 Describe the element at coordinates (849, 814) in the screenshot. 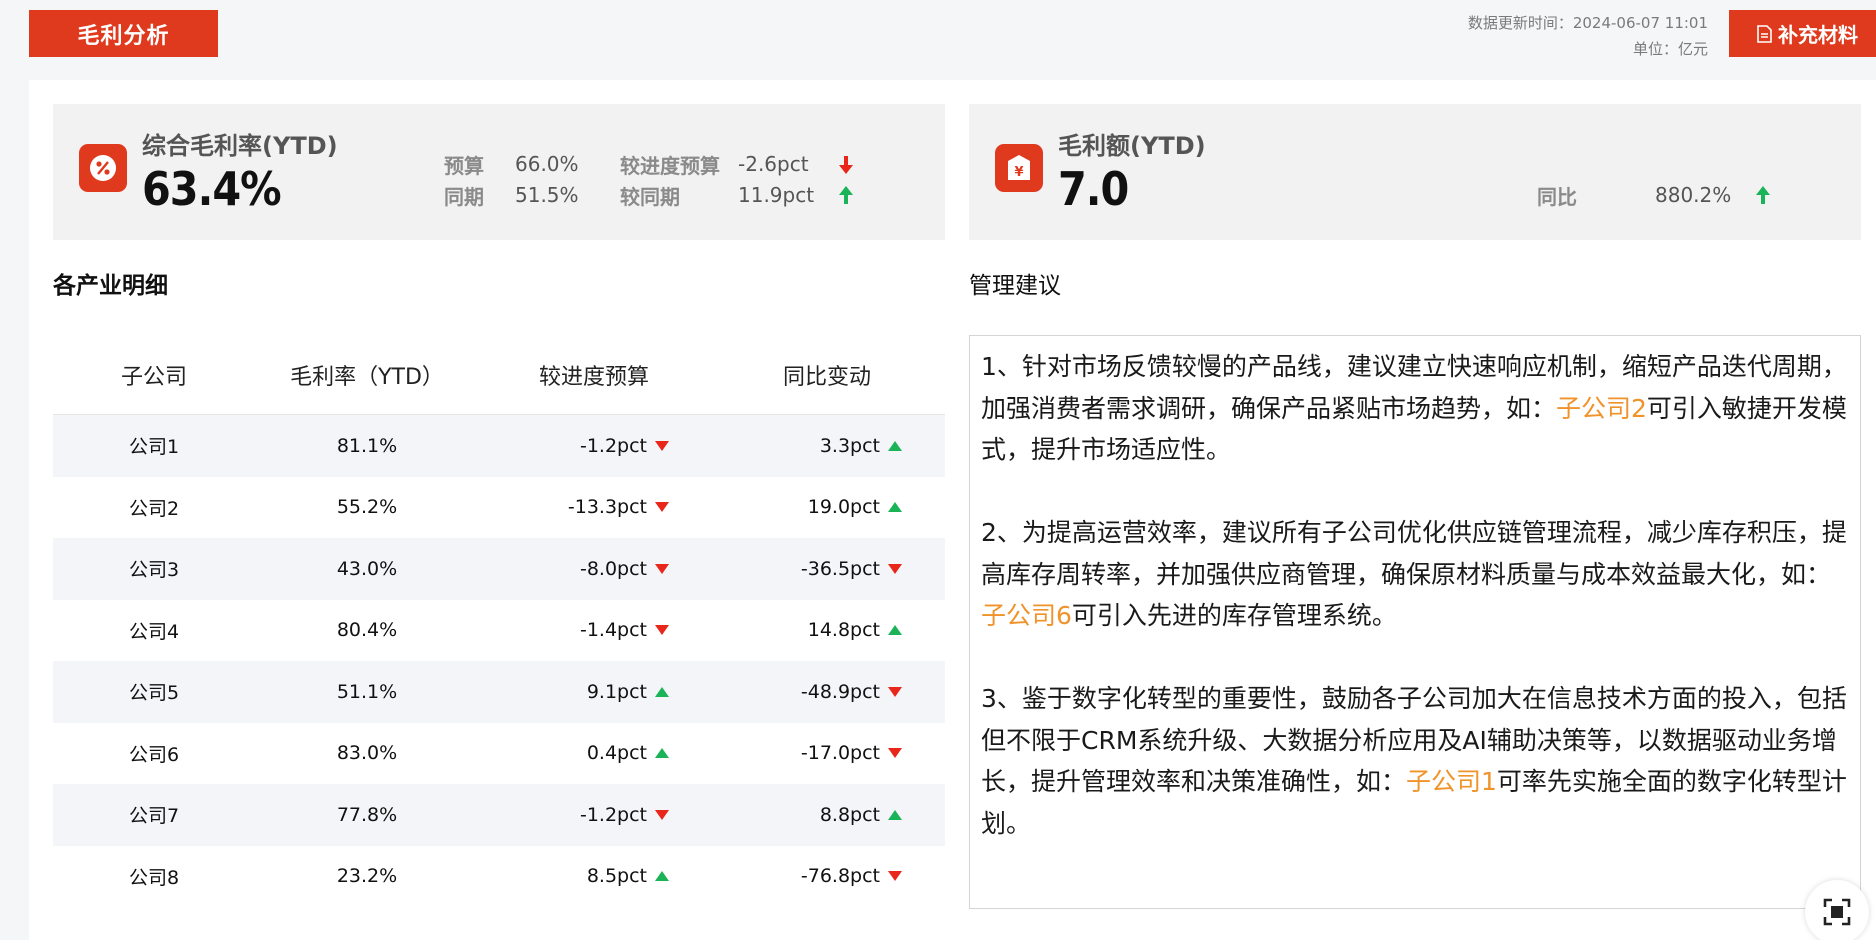

I see `yoy-value: 8.8pct` at that location.